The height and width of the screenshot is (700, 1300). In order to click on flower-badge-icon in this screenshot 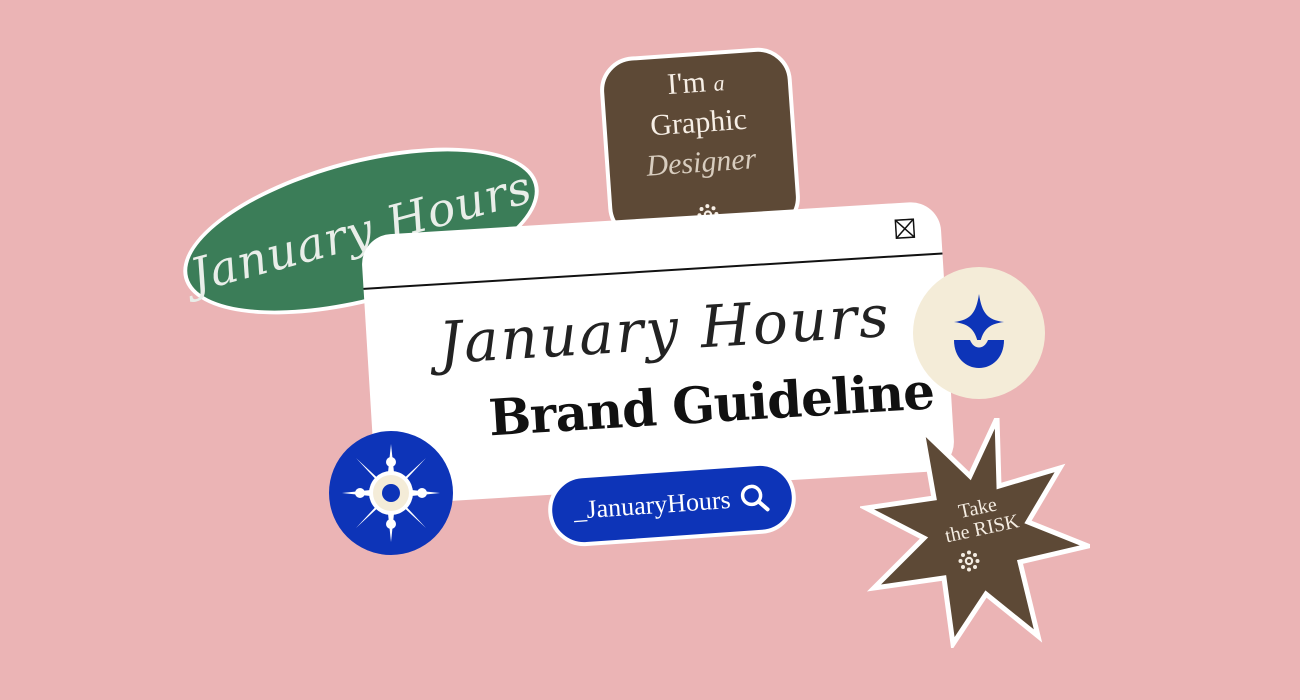, I will do `click(391, 493)`.